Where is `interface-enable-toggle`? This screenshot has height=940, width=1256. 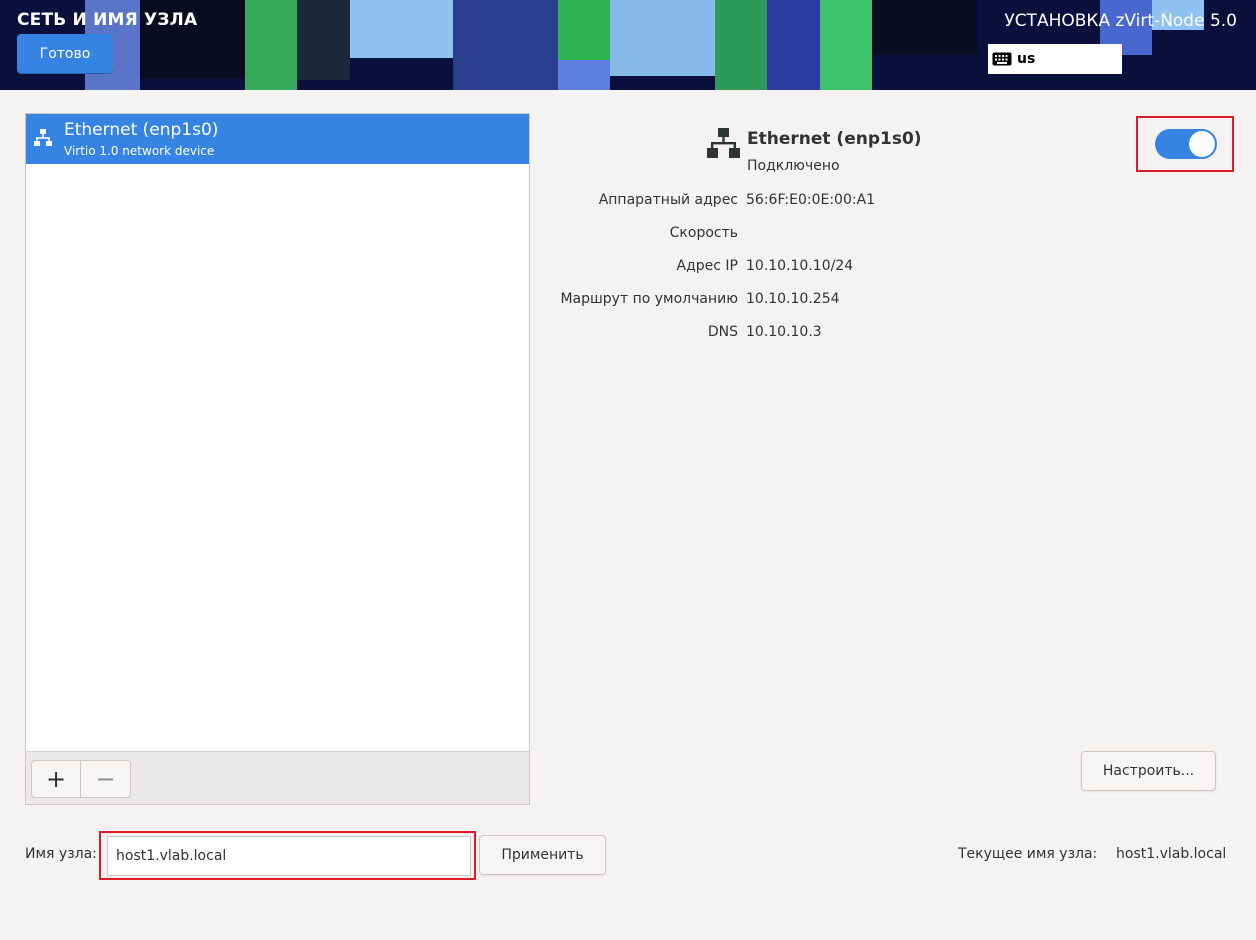
interface-enable-toggle is located at coordinates (1186, 144).